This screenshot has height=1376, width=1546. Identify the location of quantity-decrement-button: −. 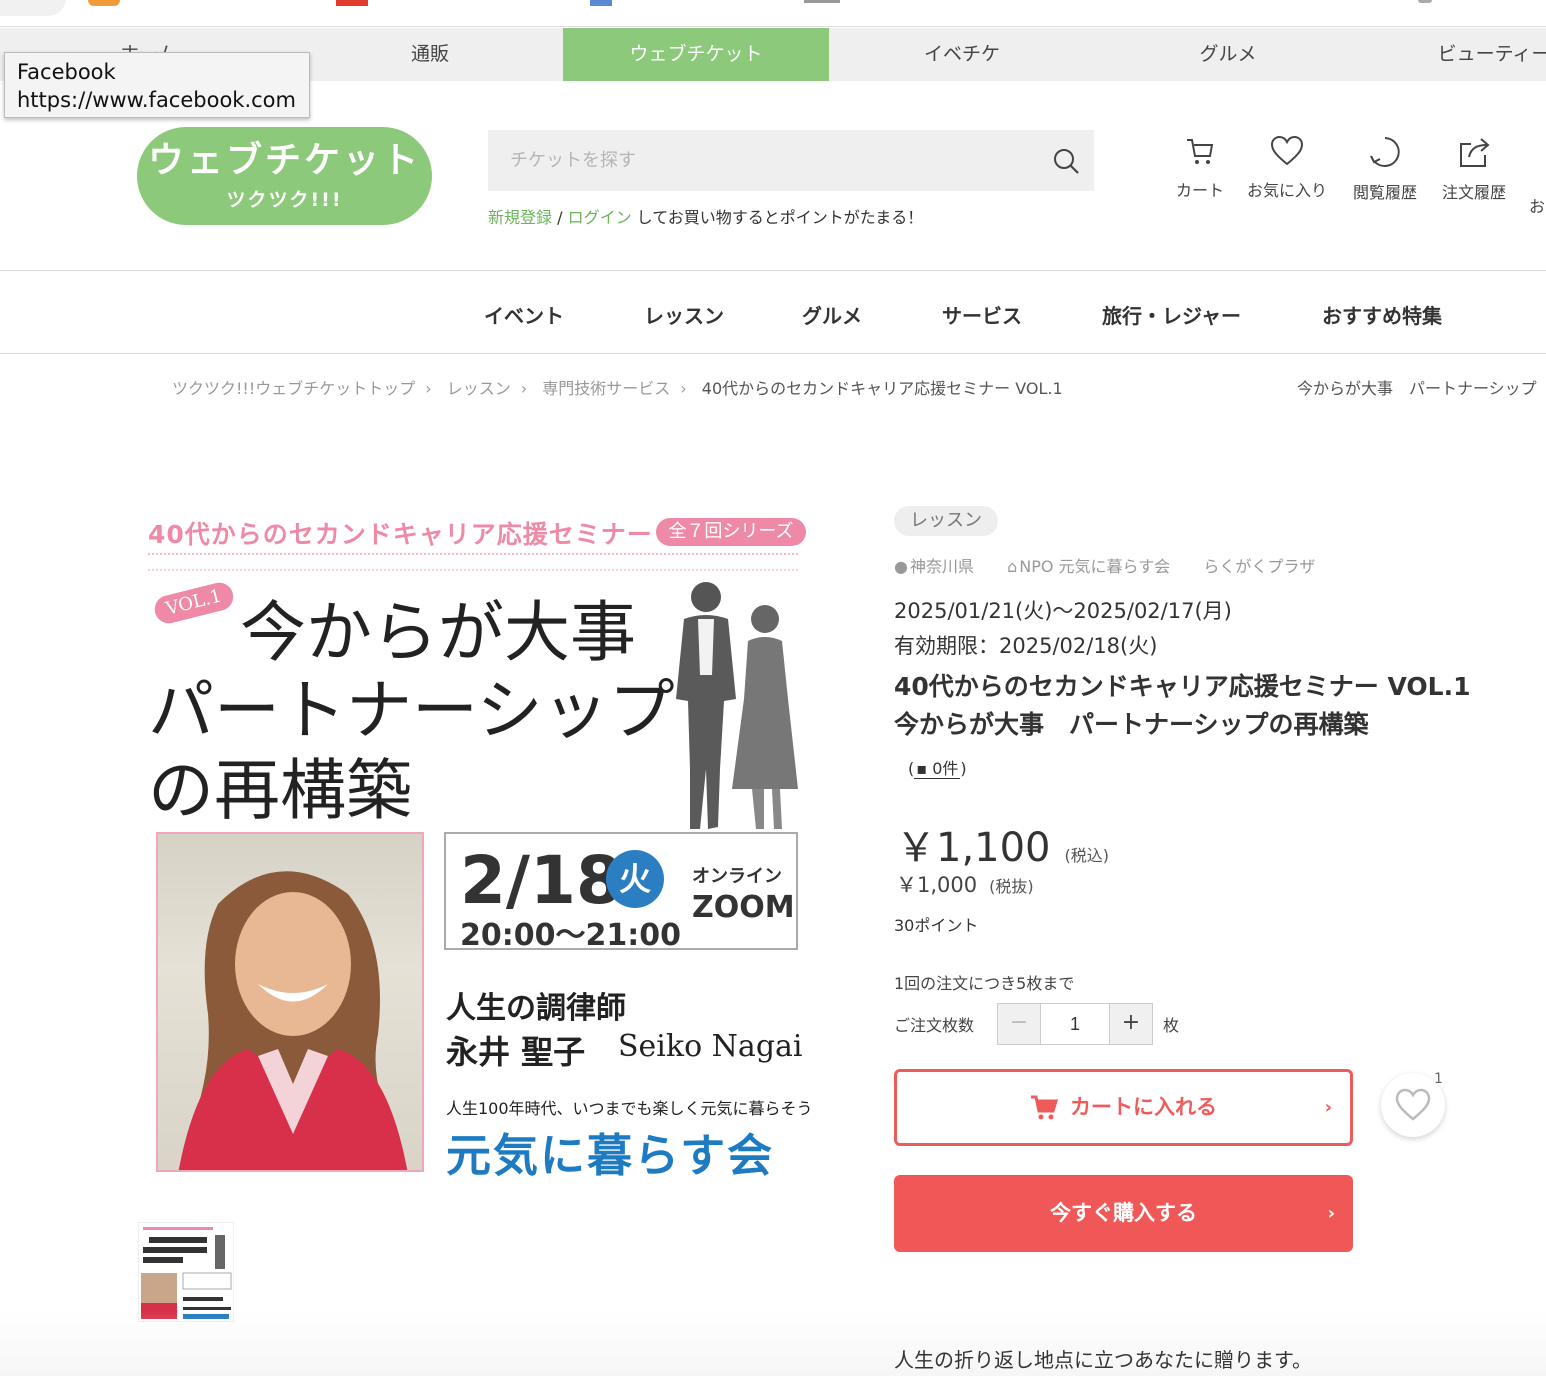
(1019, 1024).